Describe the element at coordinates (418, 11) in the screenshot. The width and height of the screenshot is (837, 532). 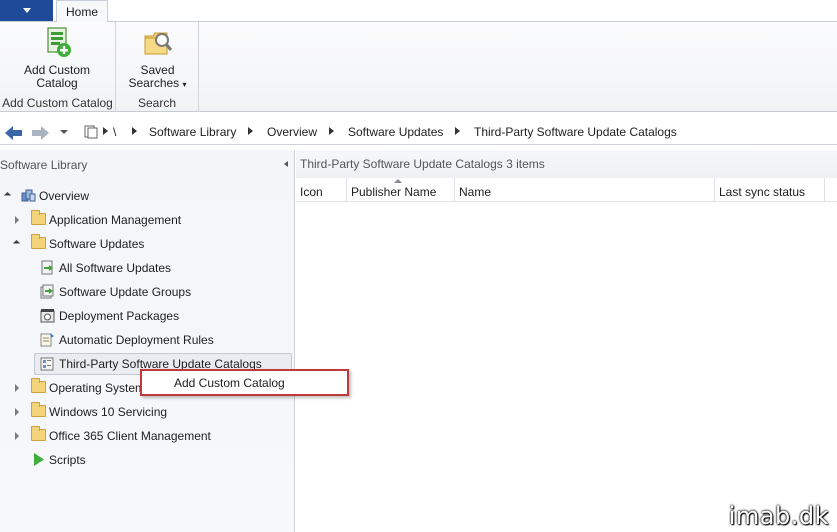
I see `ribbon-tab-strip: Home` at that location.